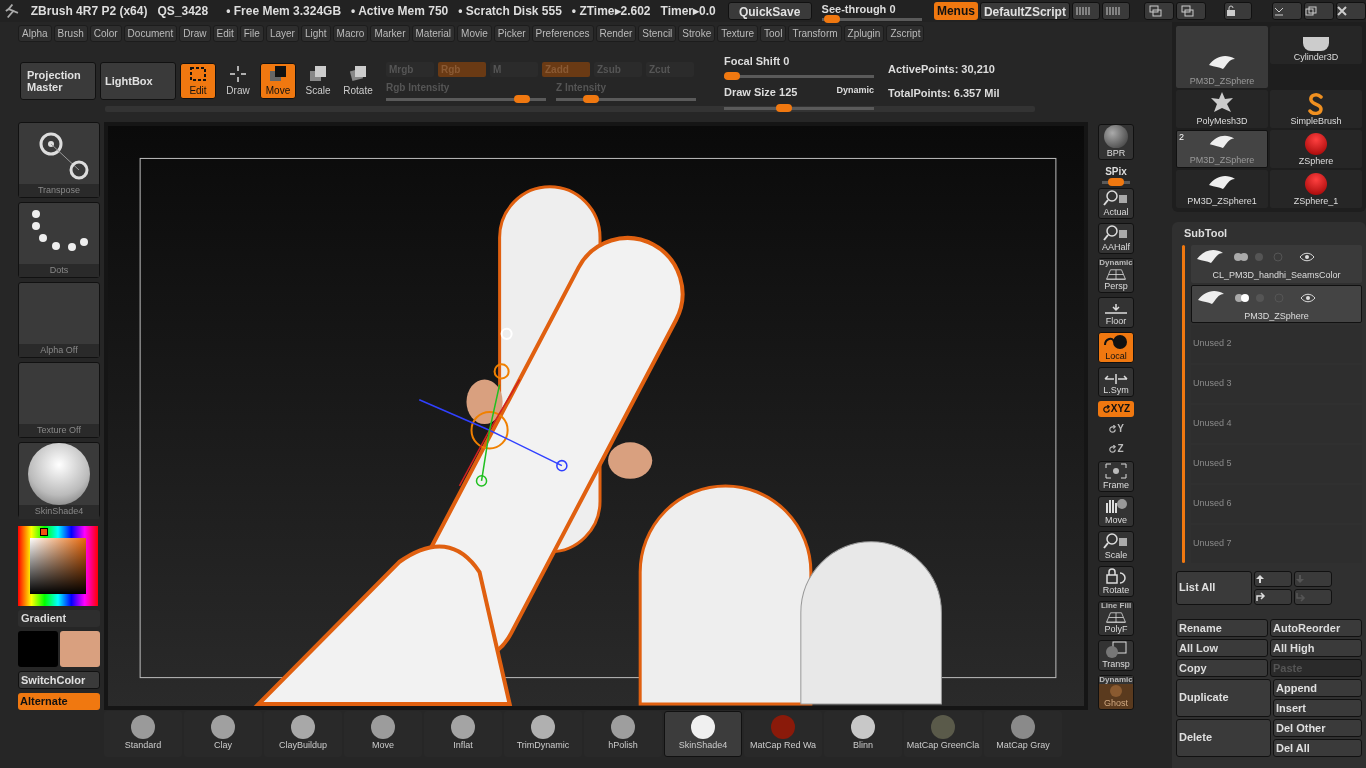 The width and height of the screenshot is (1366, 768). Describe the element at coordinates (35, 33) in the screenshot. I see `menu-item: Alpha` at that location.